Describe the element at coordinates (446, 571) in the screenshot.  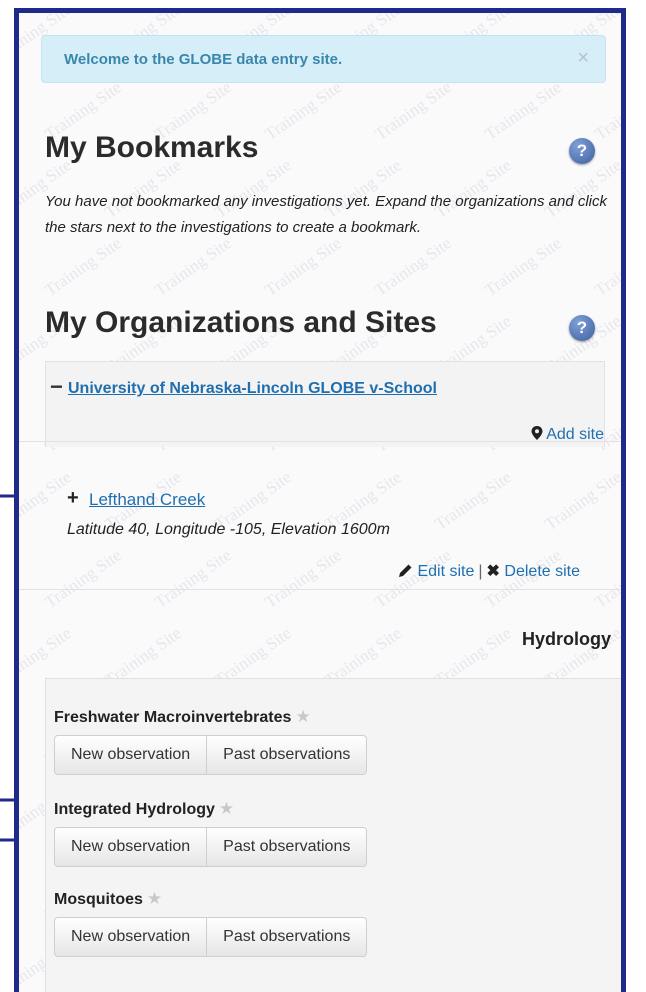
I see `edit-site-label: Edit site` at that location.